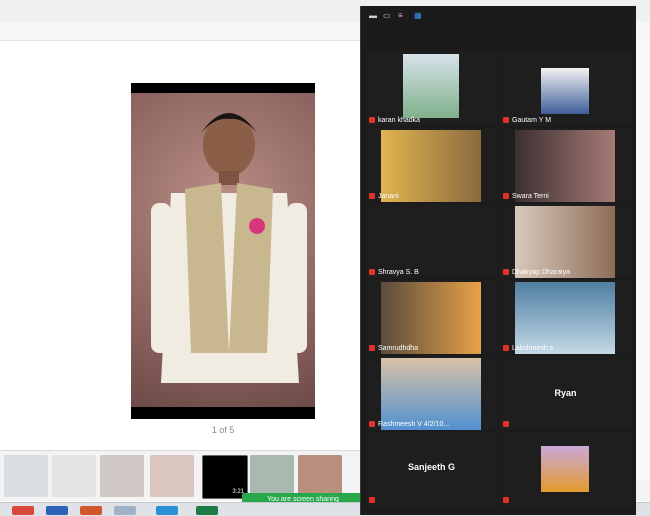 This screenshot has width=650, height=516. I want to click on strip-view-icon: ≡, so click(402, 16).